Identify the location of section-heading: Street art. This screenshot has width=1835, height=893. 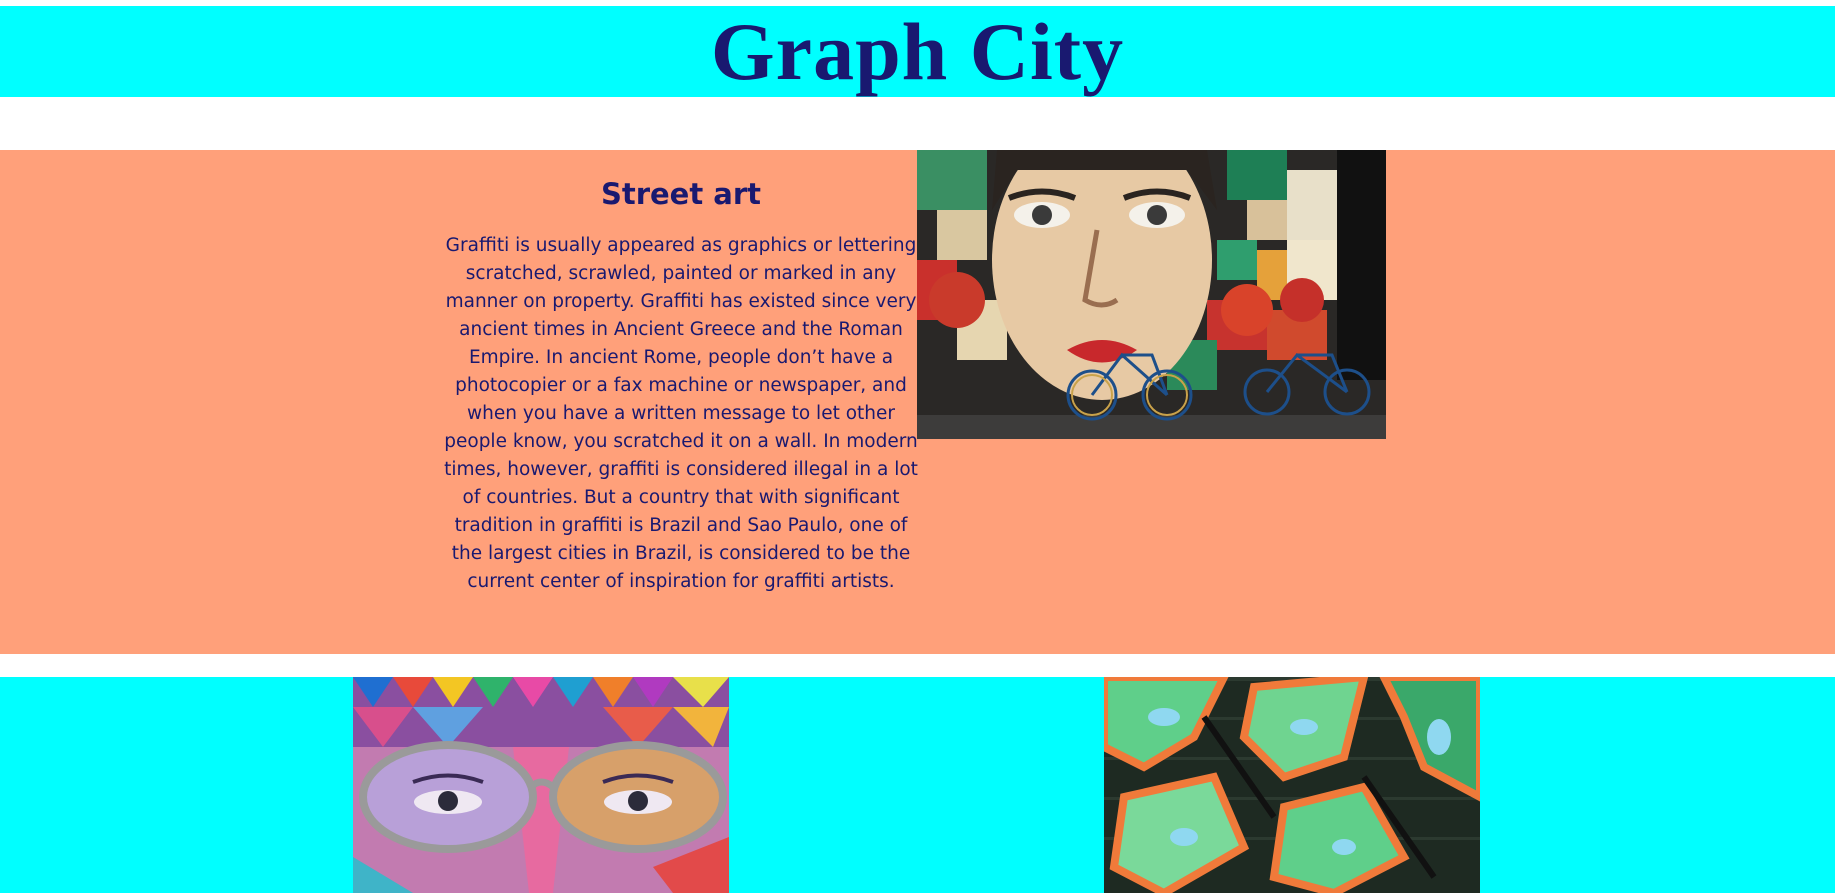
(681, 194).